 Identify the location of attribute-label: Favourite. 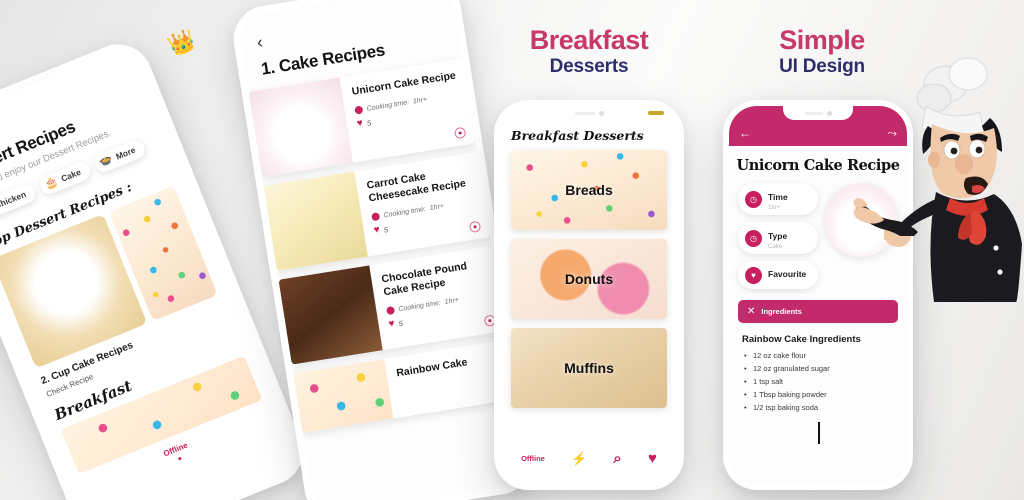
(787, 274).